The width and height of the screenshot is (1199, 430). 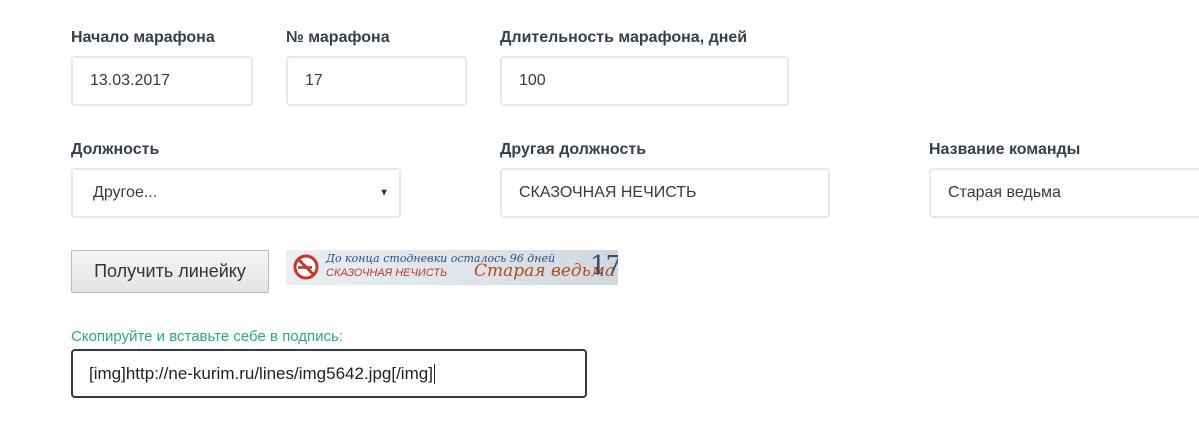 I want to click on team-name-value: Старая ведьма, so click(x=1004, y=192).